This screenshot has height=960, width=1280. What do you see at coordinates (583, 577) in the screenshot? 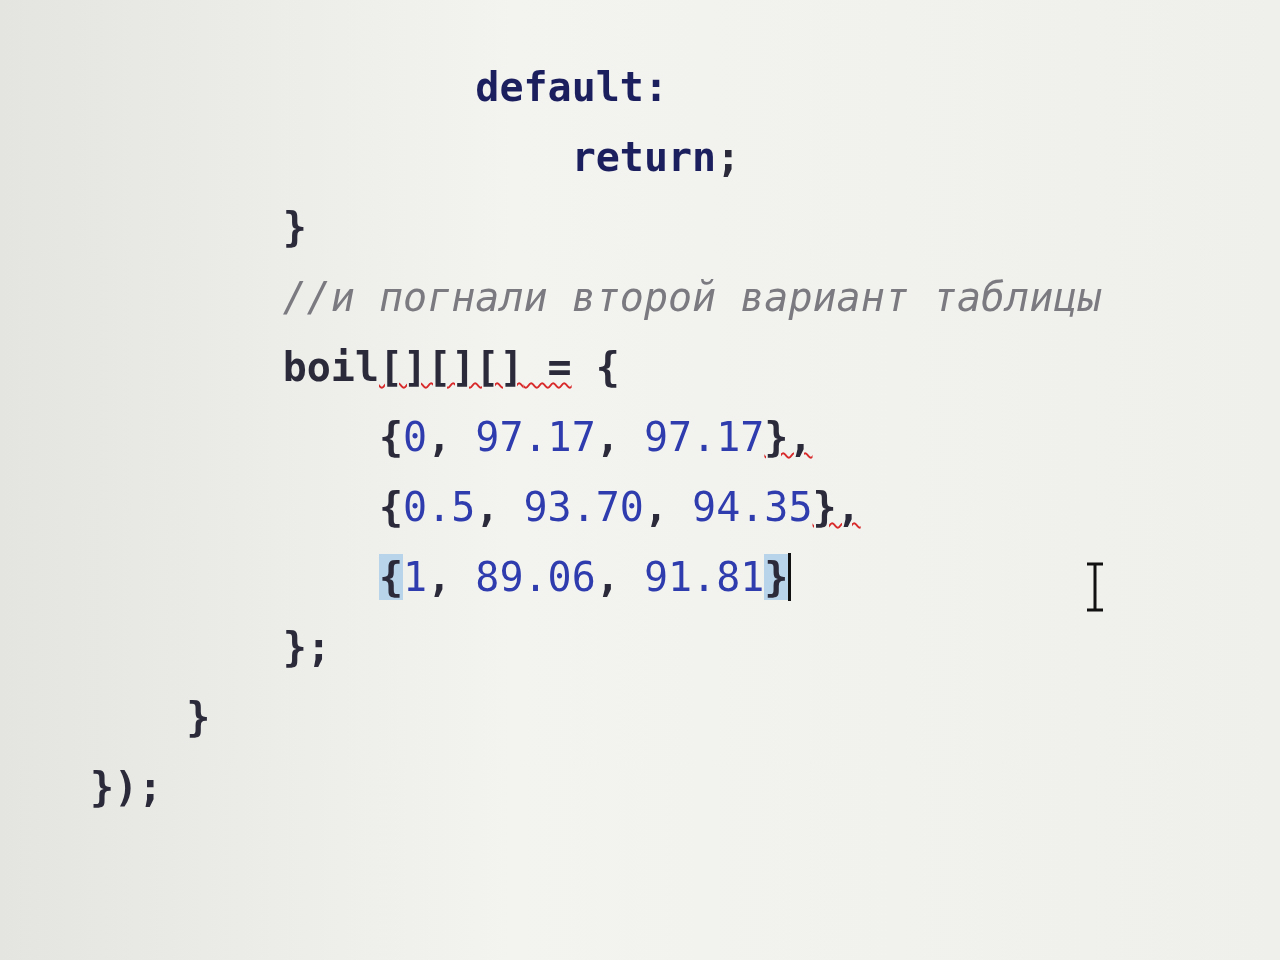
I see `code-line: {1, 89.06, 91.81}` at bounding box center [583, 577].